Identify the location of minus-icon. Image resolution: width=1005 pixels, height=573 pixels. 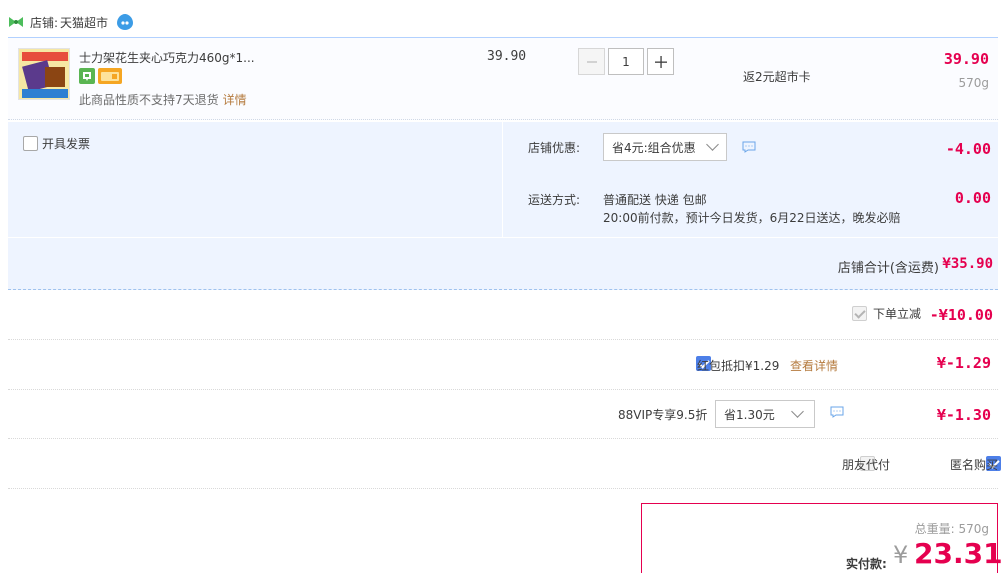
(591, 61).